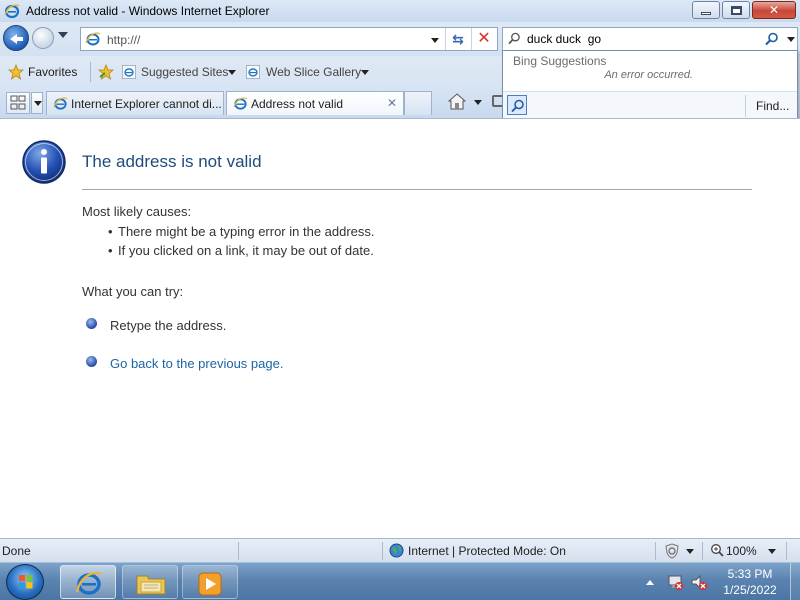 The image size is (800, 600). I want to click on taskbar: 5:33 PM 1/25/2022, so click(400, 581).